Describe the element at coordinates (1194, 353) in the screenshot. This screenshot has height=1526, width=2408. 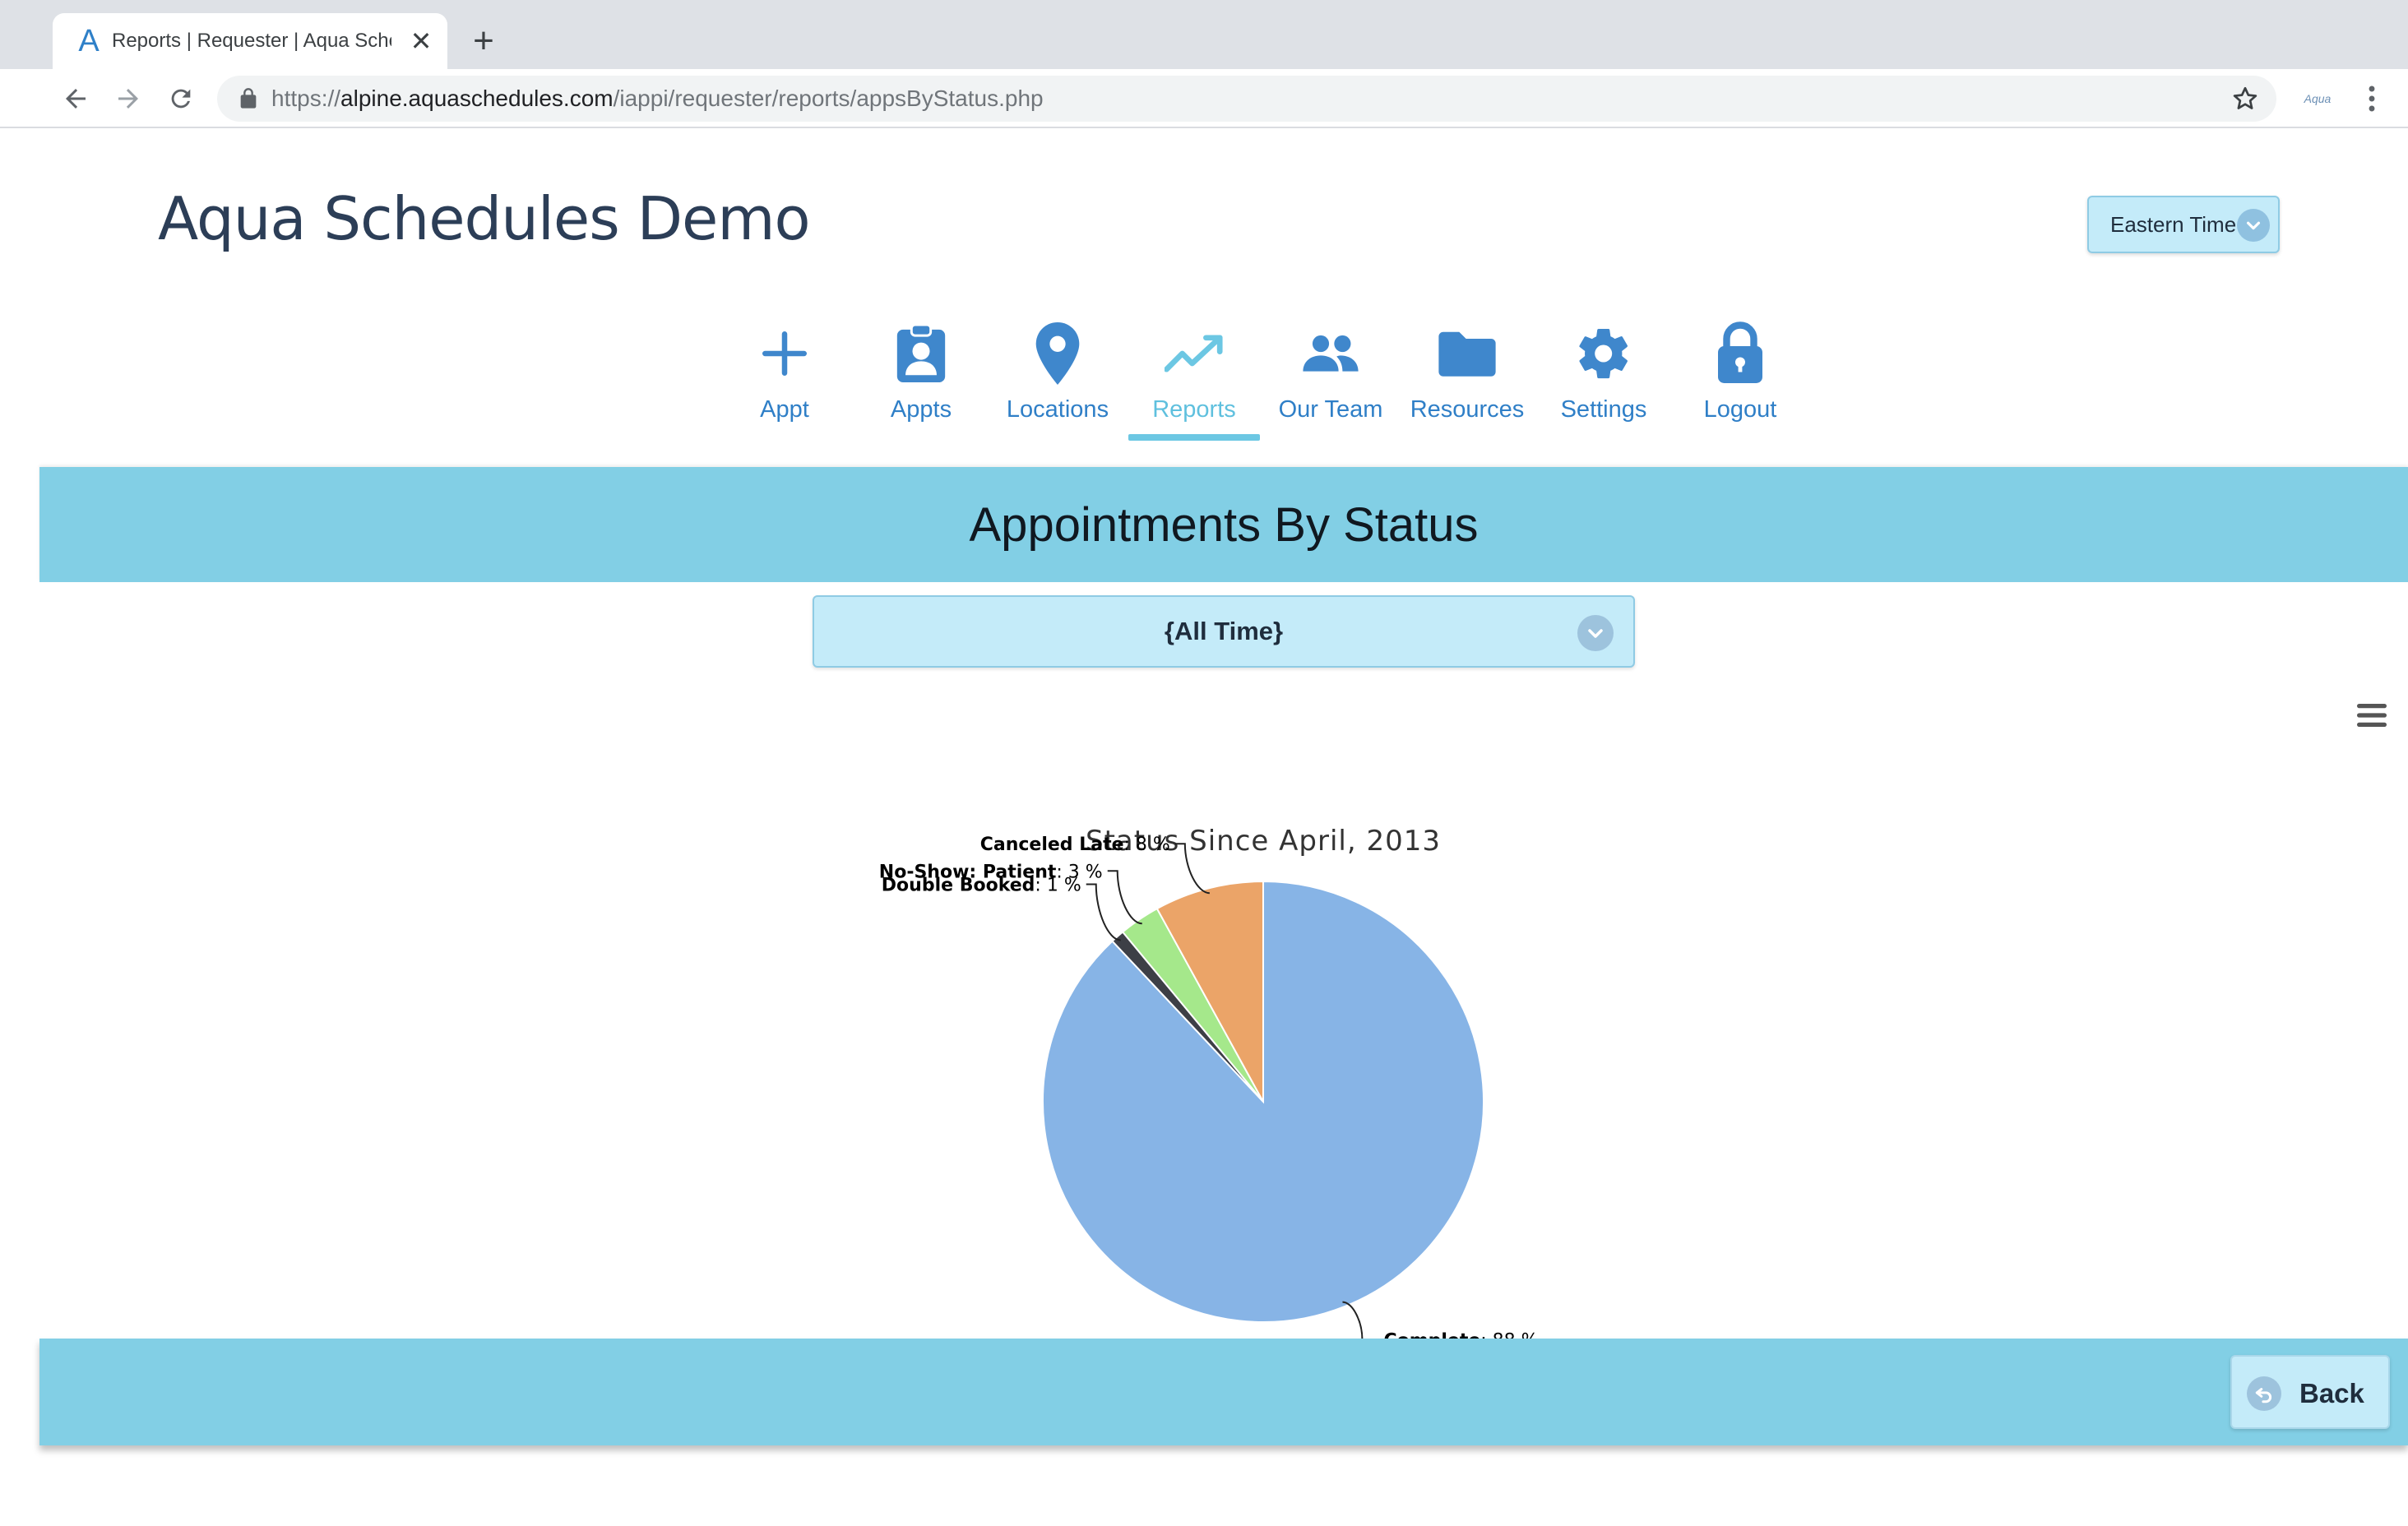
I see `trend-line-icon` at that location.